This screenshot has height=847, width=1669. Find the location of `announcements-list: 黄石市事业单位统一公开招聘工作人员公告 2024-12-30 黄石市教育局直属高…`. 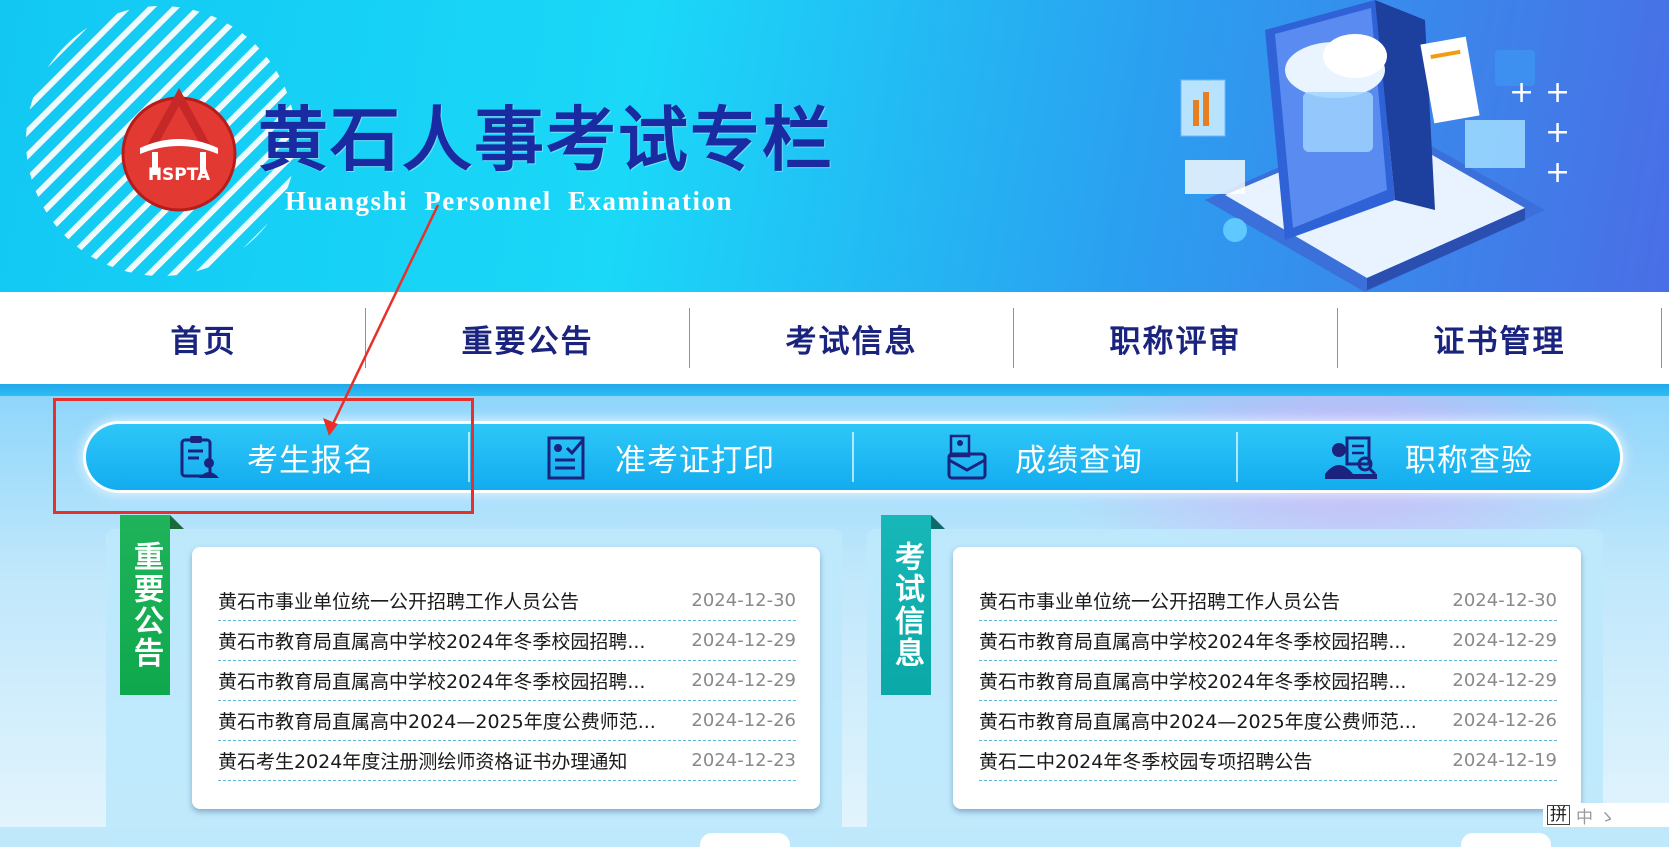

announcements-list: 黄石市事业单位统一公开招聘工作人员公告 2024-12-30 黄石市教育局直属高… is located at coordinates (507, 681).